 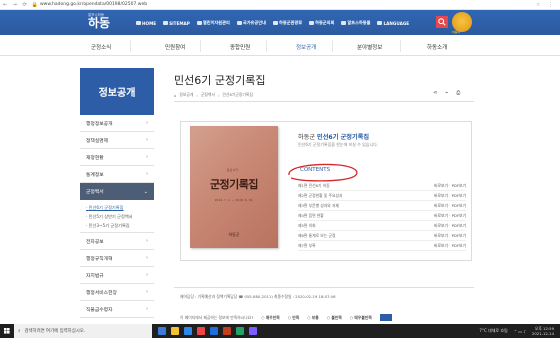 What do you see at coordinates (117, 292) in the screenshot?
I see `sidebar-item-charter: 행정서비스헌장 ›` at bounding box center [117, 292].